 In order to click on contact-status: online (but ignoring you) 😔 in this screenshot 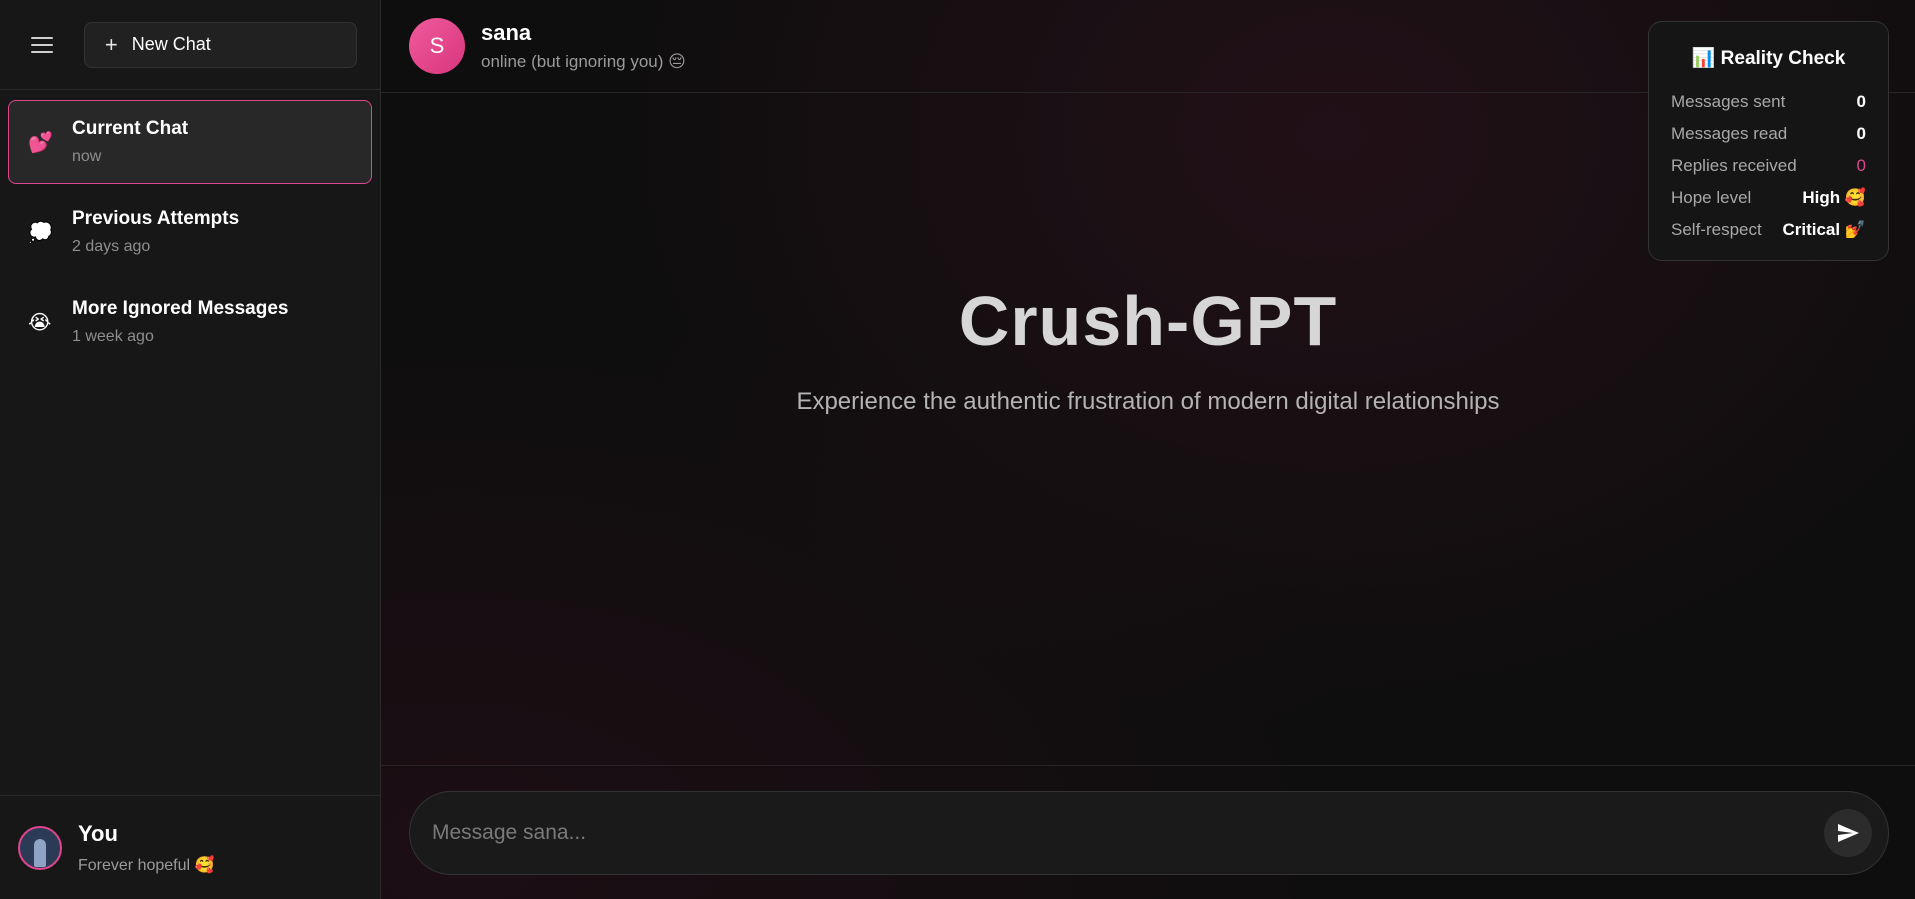, I will do `click(583, 61)`.